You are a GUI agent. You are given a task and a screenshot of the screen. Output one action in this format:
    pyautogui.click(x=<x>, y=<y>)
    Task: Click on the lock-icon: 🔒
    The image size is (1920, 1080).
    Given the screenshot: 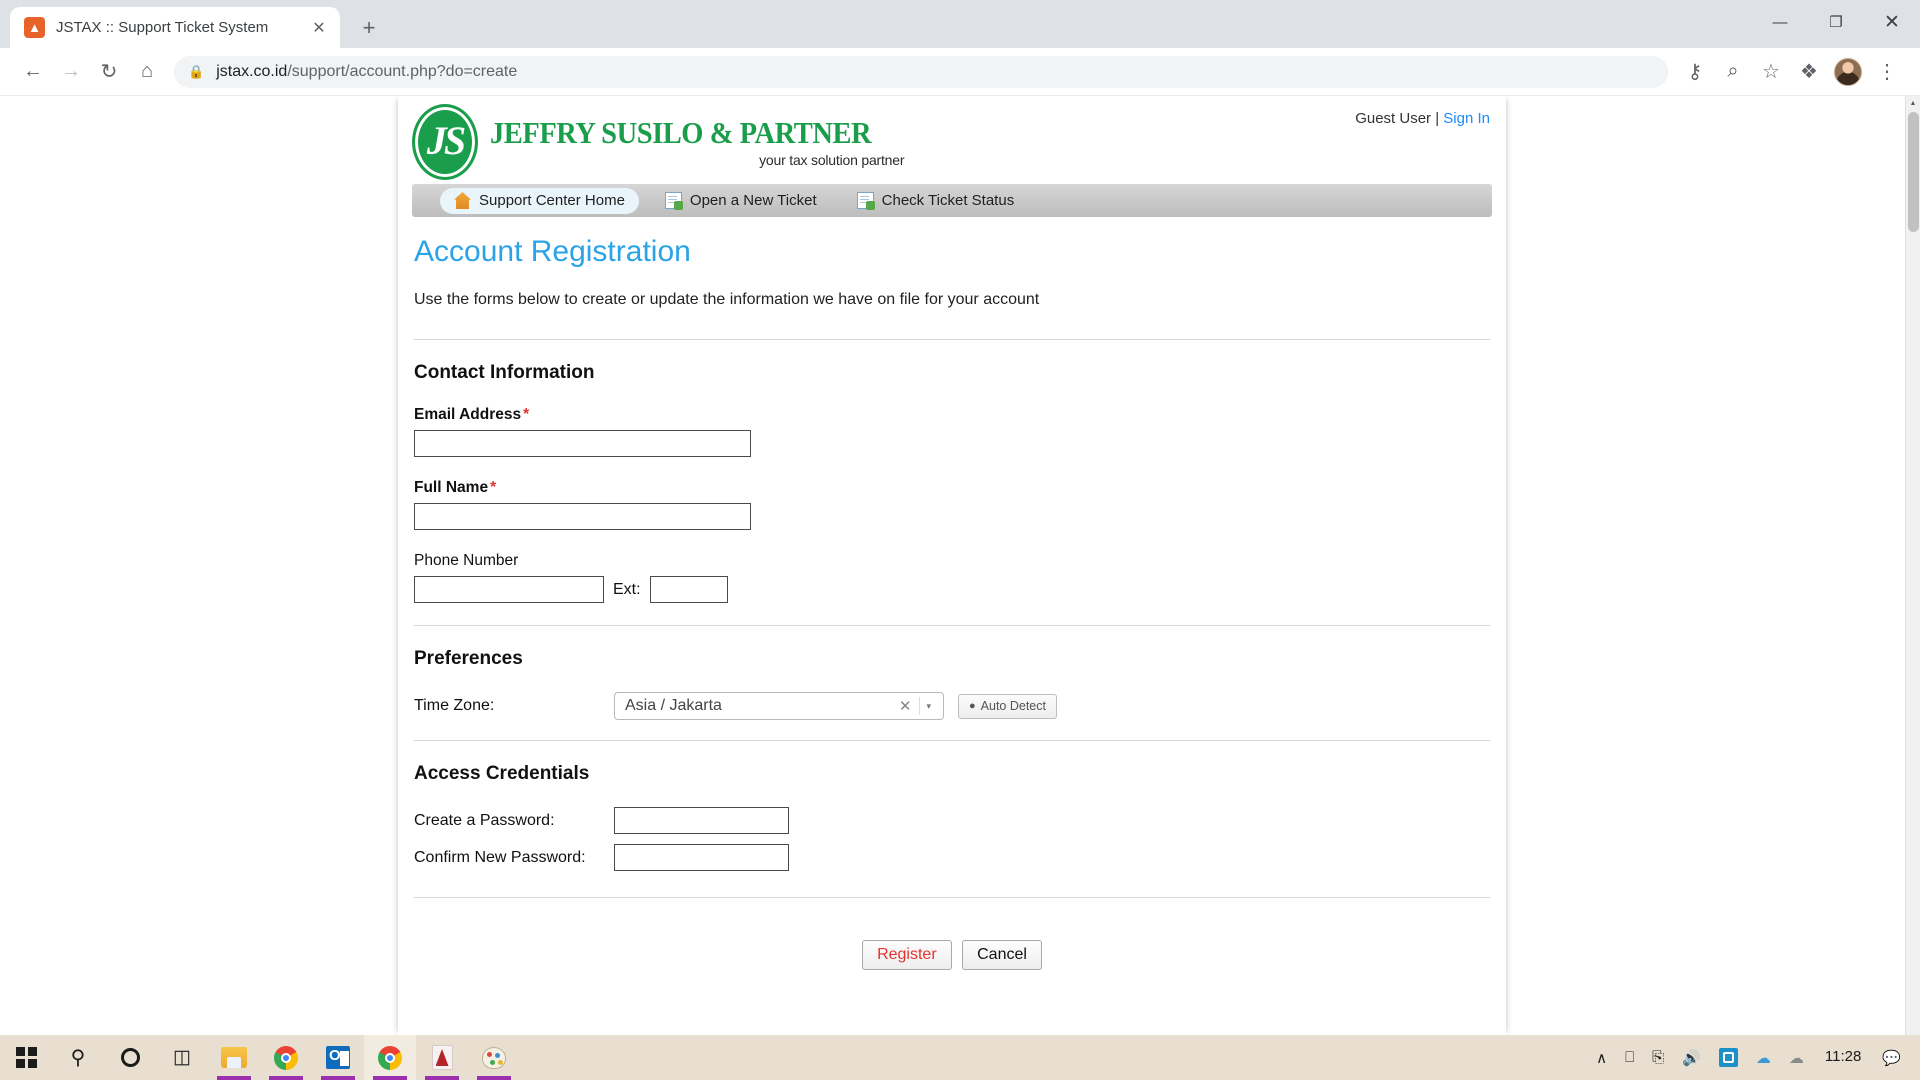 What is the action you would take?
    pyautogui.click(x=196, y=71)
    